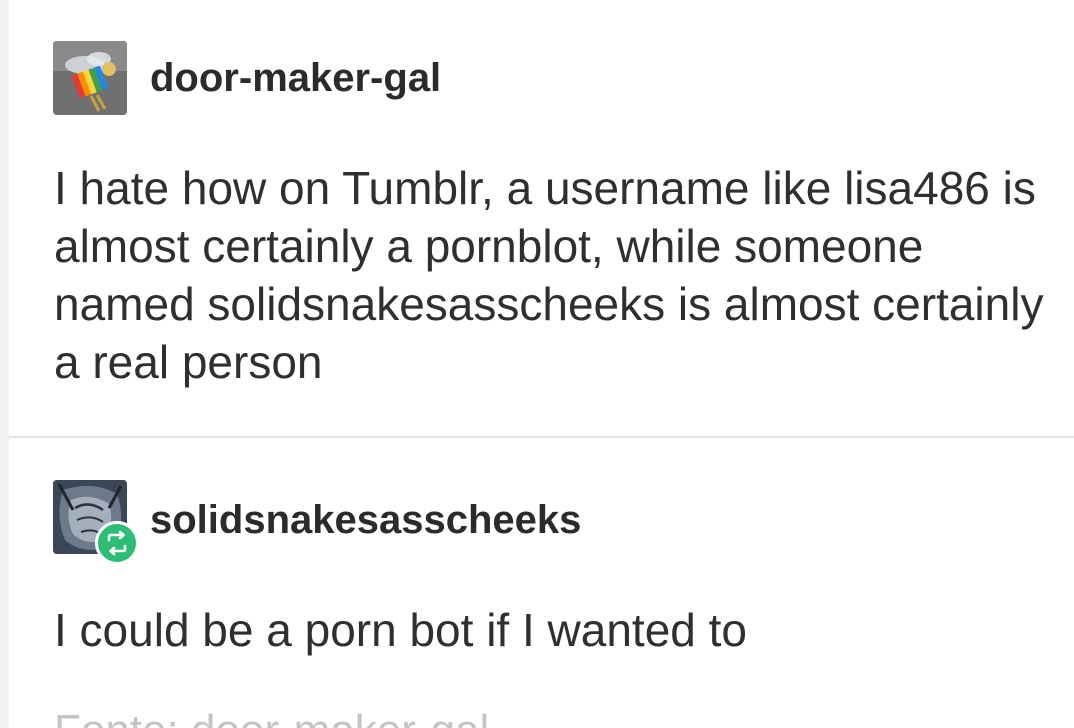 The image size is (1074, 728). Describe the element at coordinates (271, 717) in the screenshot. I see `source-attribution: Fonte: door-maker-gal` at that location.